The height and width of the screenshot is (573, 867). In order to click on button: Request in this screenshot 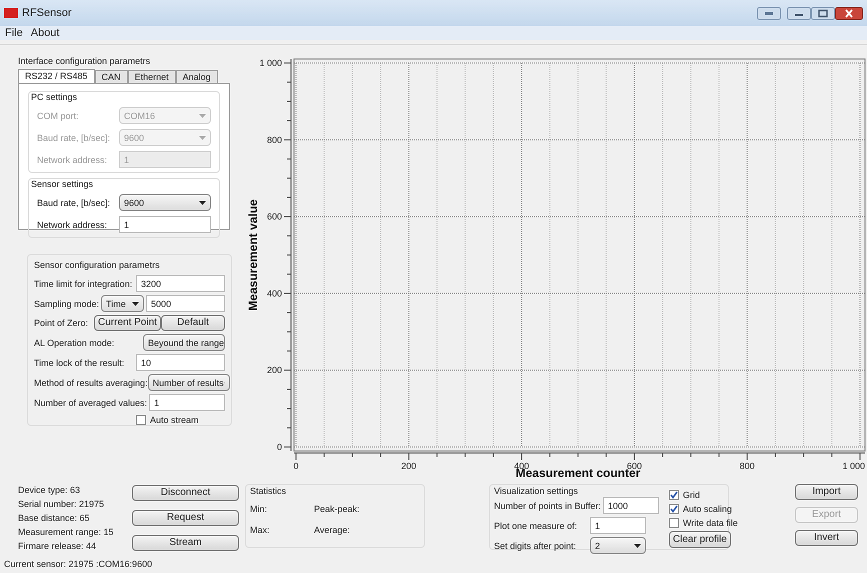, I will do `click(185, 518)`.